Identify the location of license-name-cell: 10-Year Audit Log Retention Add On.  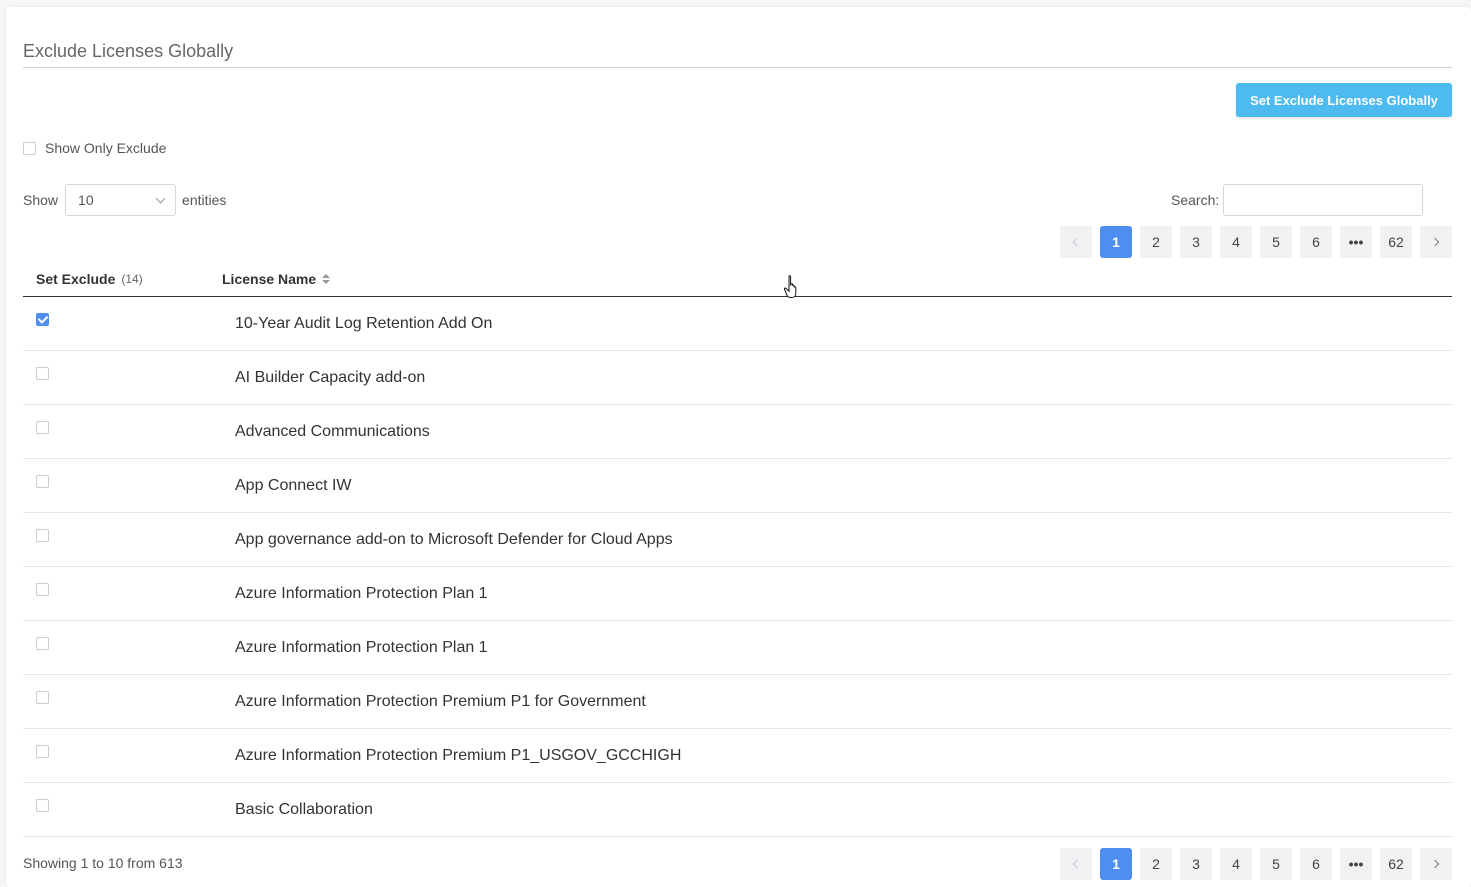
(364, 323).